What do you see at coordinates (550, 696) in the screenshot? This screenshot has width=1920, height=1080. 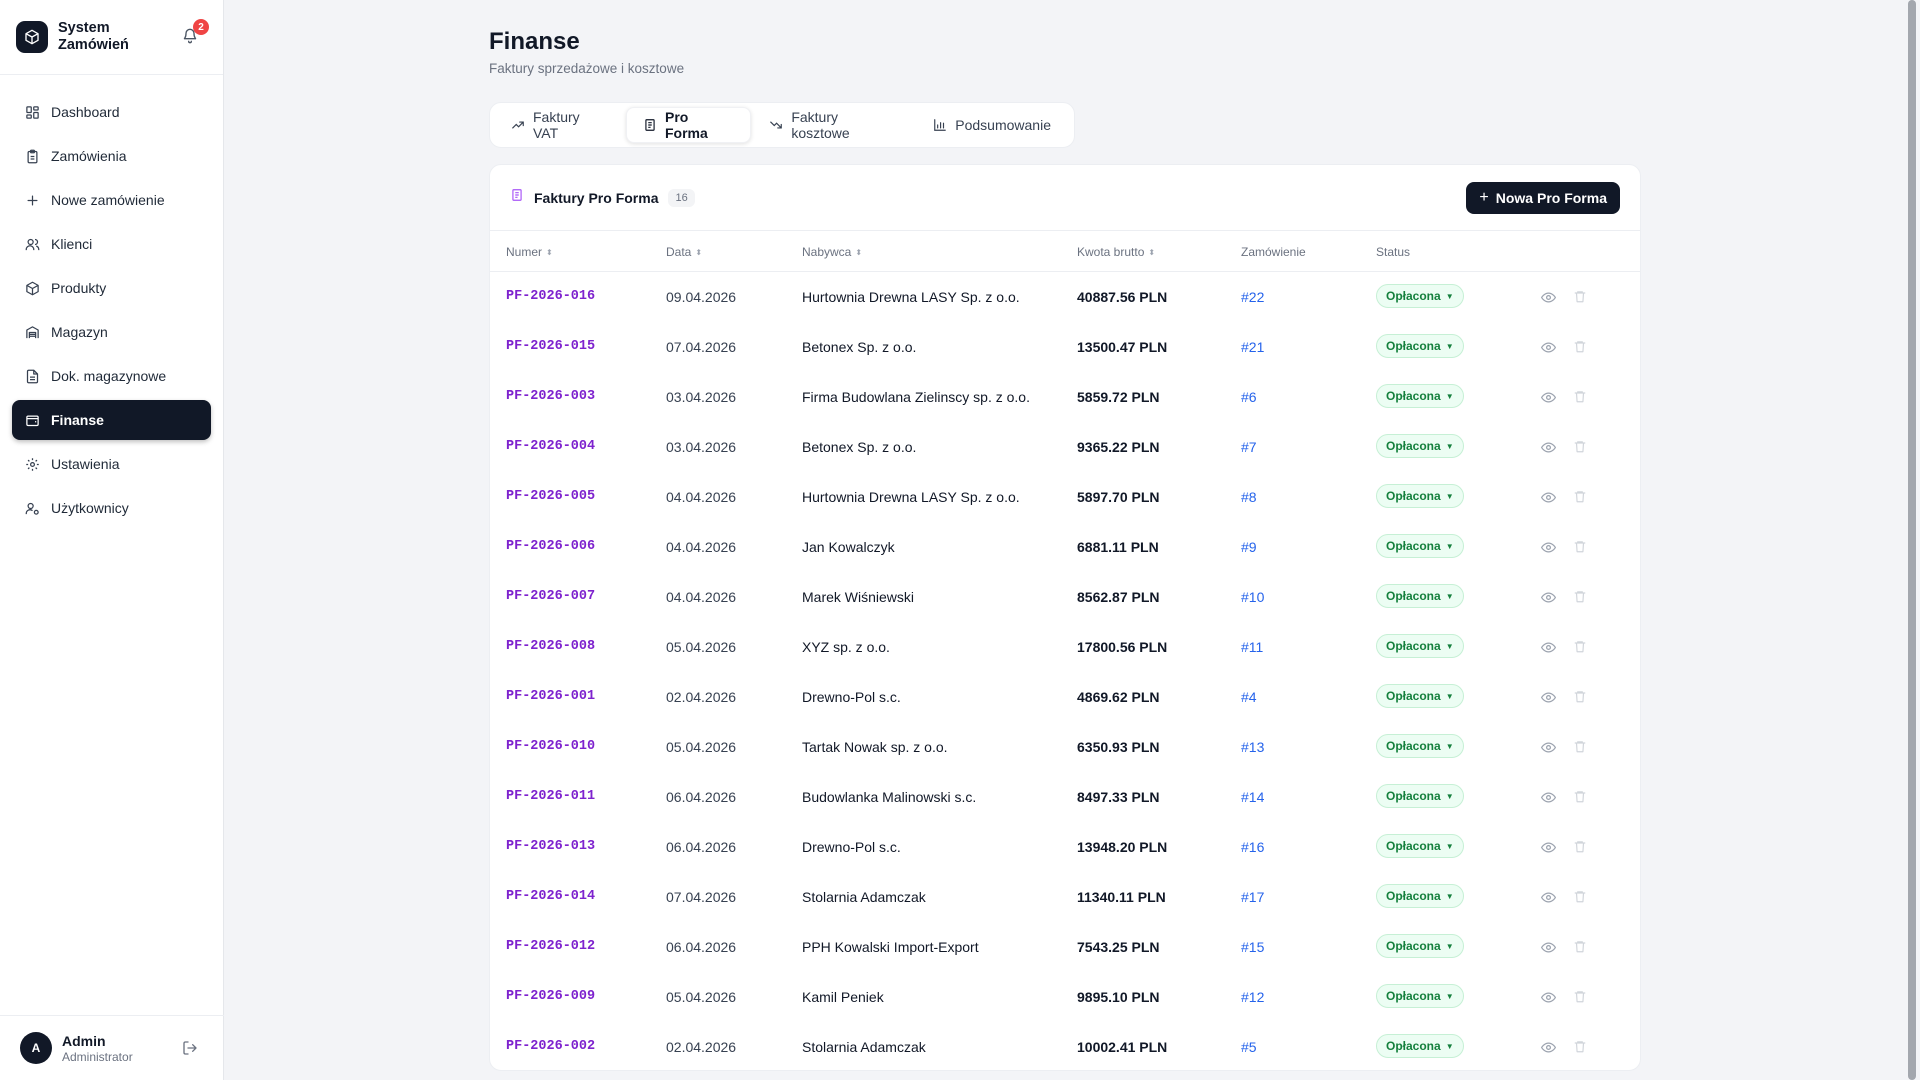 I see `invoice-number-link: PF-2026-001` at bounding box center [550, 696].